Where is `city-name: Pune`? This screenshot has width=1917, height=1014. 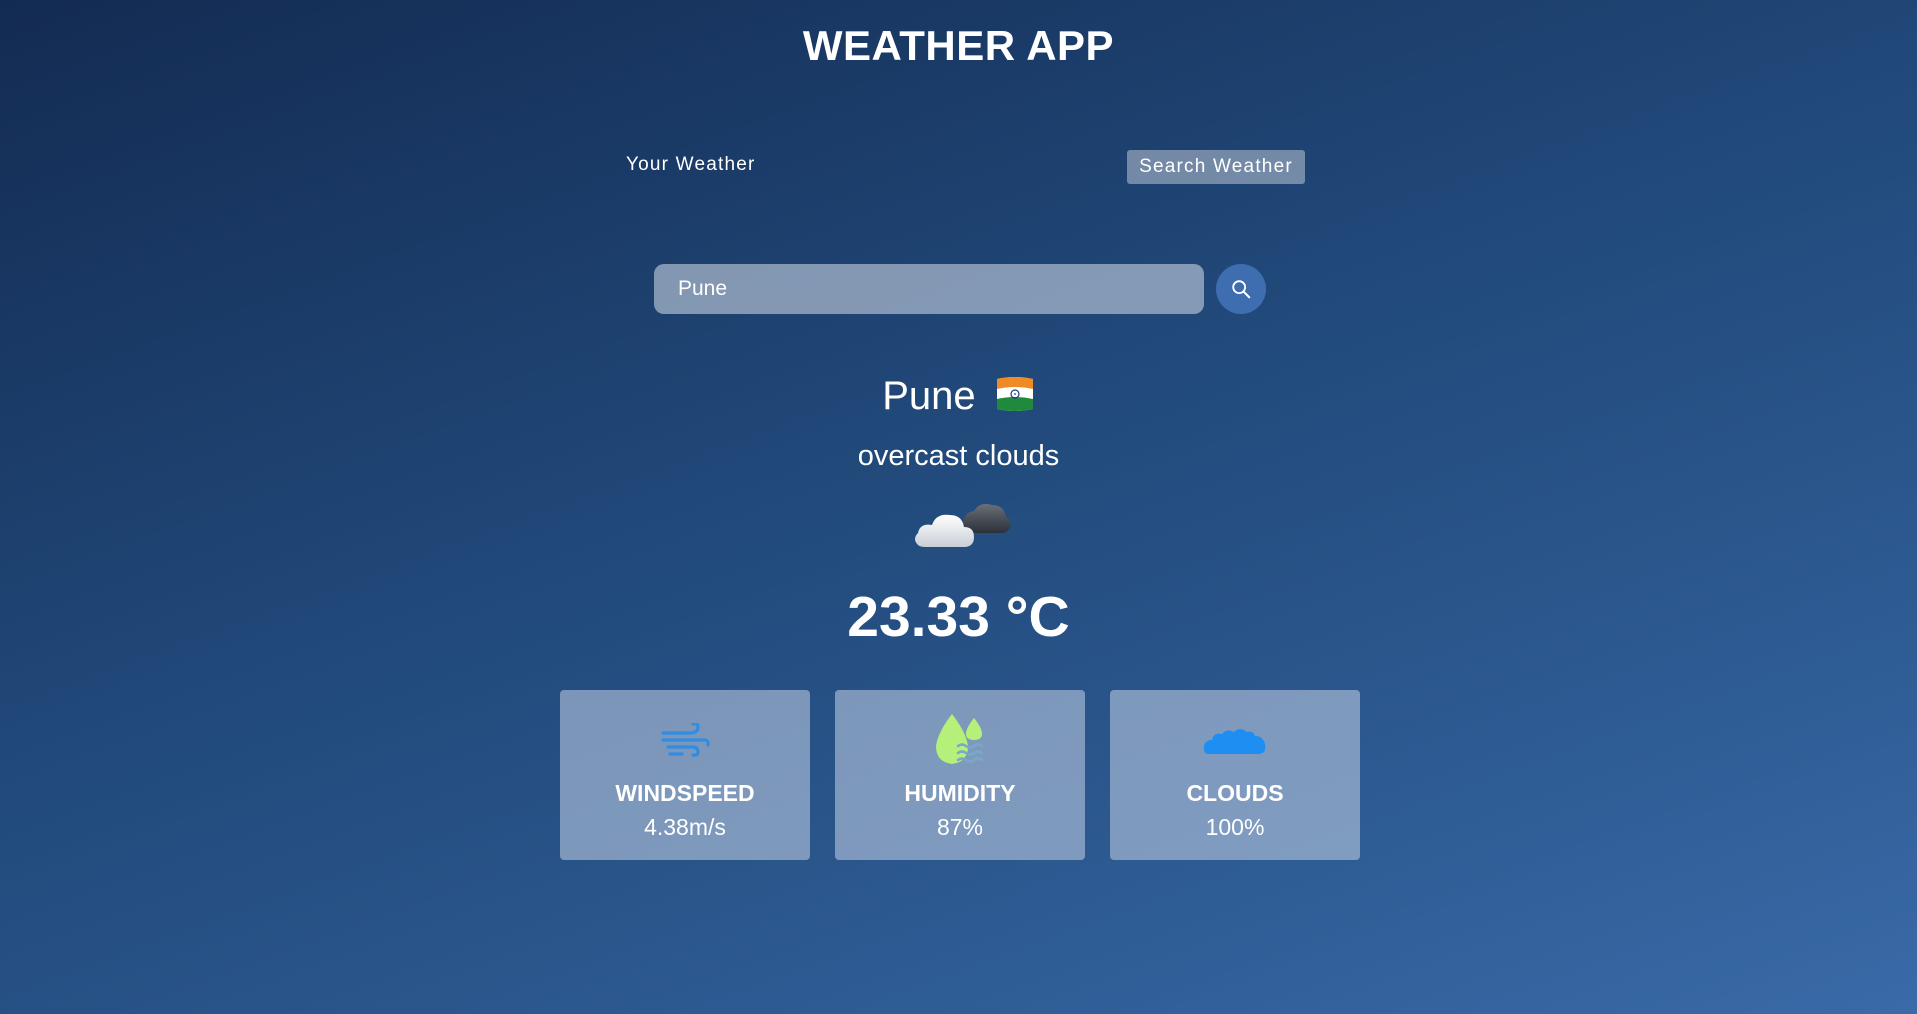
city-name: Pune is located at coordinates (929, 396).